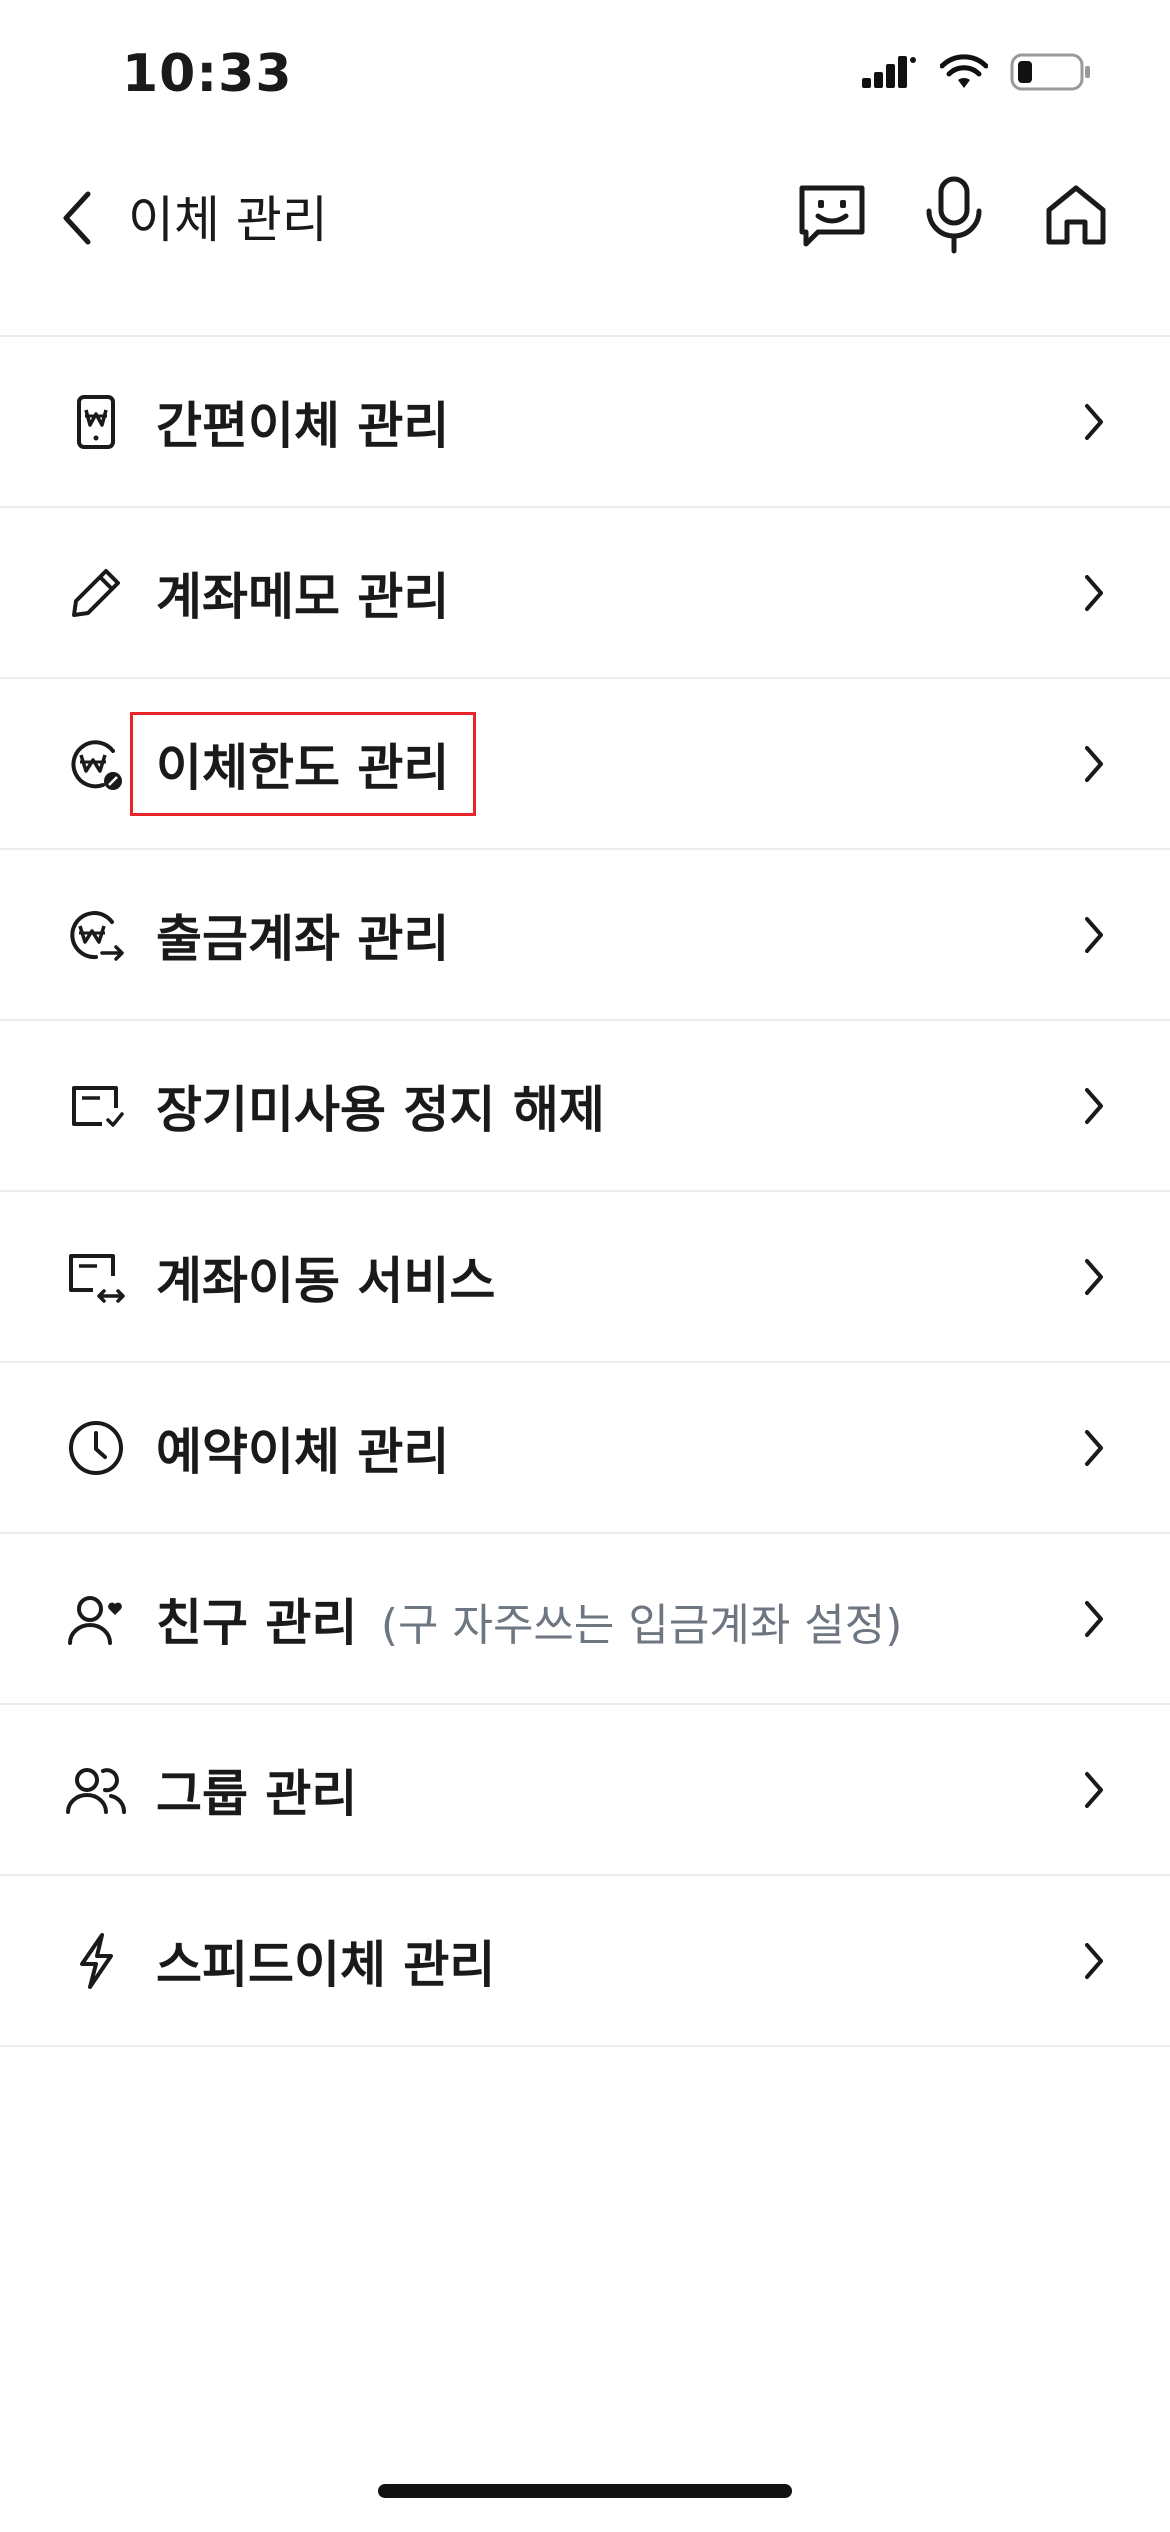 The width and height of the screenshot is (1170, 2532). Describe the element at coordinates (641, 1625) in the screenshot. I see `menu-item-sublabel: (구 자주쓰는 입금계좌 설정)` at that location.